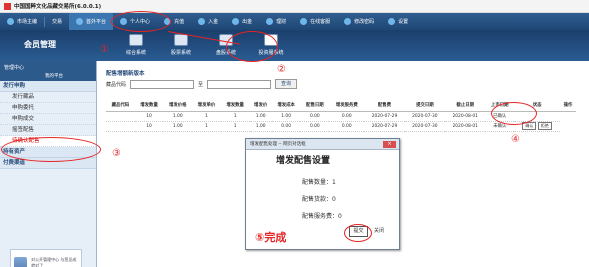 The height and width of the screenshot is (267, 589). I want to click on code-start-input, so click(162, 84).